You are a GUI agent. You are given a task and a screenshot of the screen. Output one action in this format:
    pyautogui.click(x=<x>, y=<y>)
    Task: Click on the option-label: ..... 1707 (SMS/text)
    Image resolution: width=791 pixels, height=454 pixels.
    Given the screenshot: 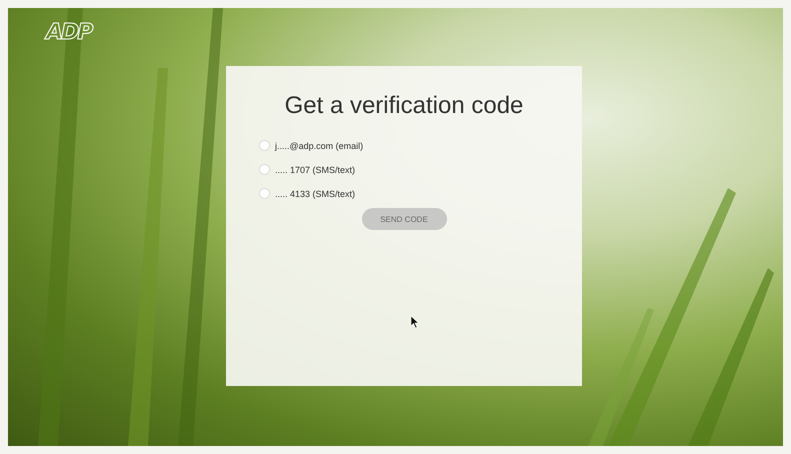 What is the action you would take?
    pyautogui.click(x=315, y=169)
    